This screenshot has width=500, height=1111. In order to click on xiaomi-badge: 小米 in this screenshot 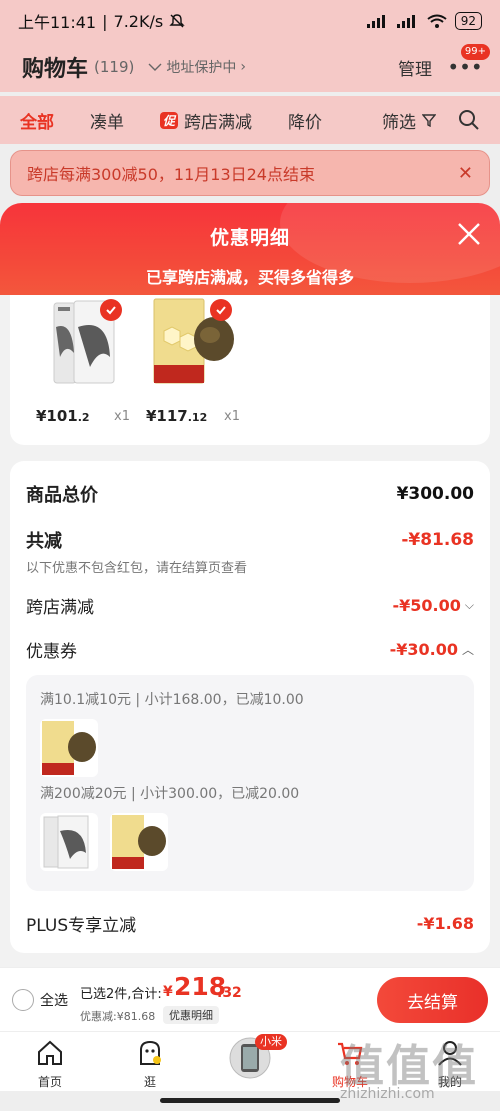, I will do `click(271, 1042)`.